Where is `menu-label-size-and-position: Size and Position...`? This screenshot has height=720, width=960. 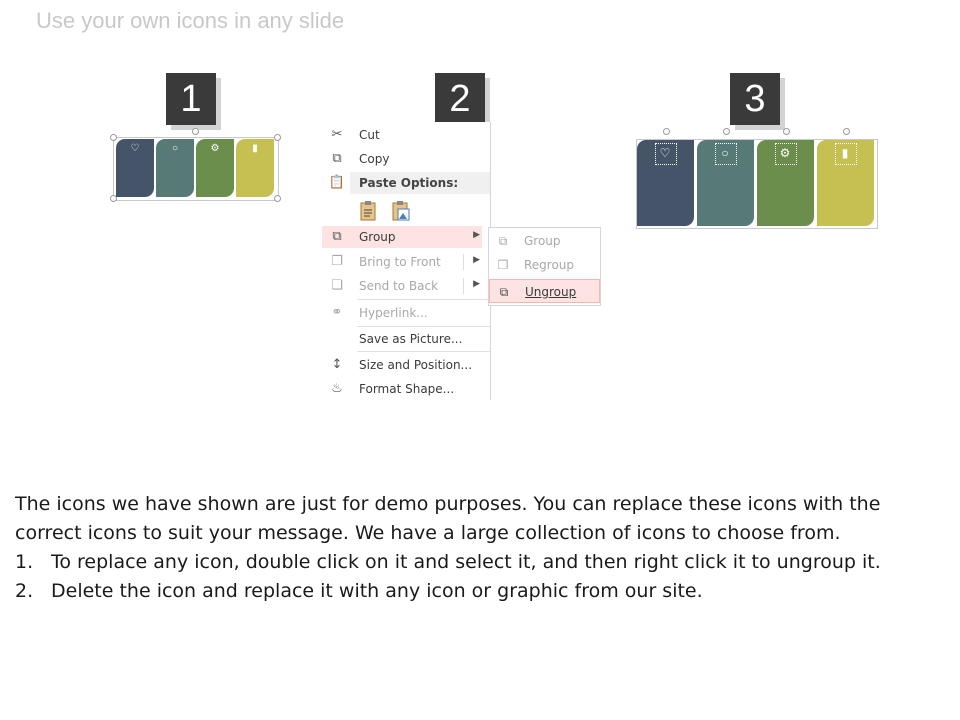
menu-label-size-and-position: Size and Position... is located at coordinates (416, 365).